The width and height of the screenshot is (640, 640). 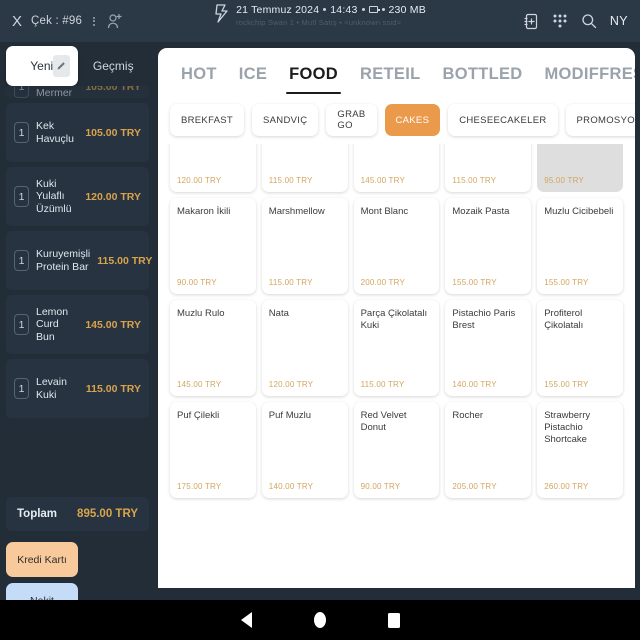 I want to click on product-card: Nata 120.00 TRY, so click(x=304, y=348).